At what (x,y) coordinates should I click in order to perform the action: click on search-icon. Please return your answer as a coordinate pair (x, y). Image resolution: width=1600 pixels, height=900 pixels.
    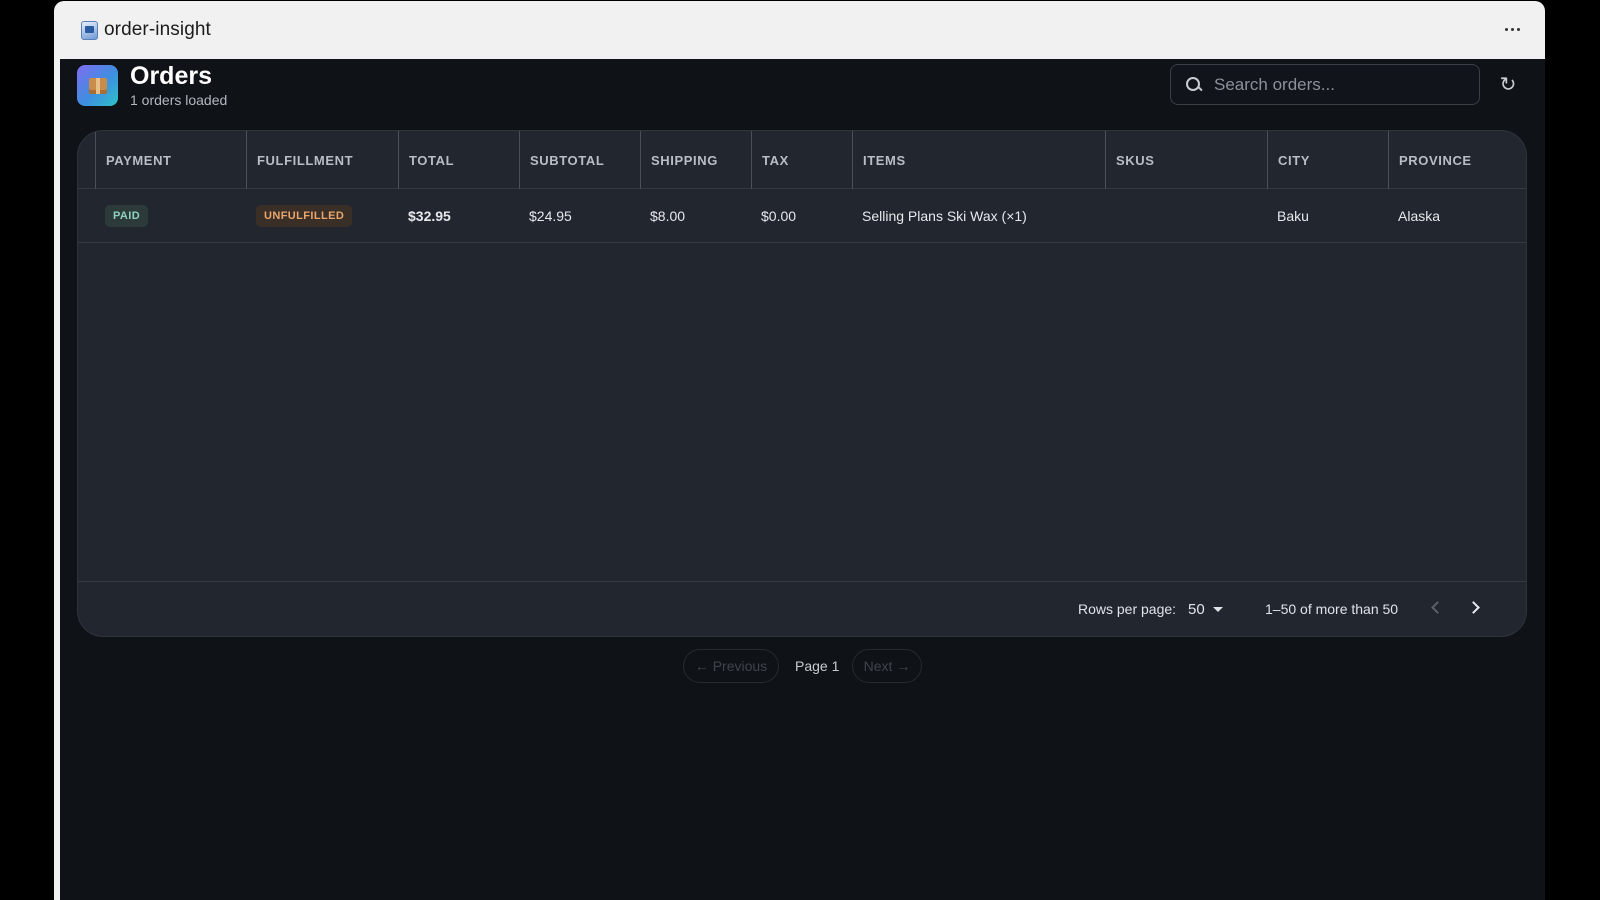
    Looking at the image, I should click on (1194, 85).